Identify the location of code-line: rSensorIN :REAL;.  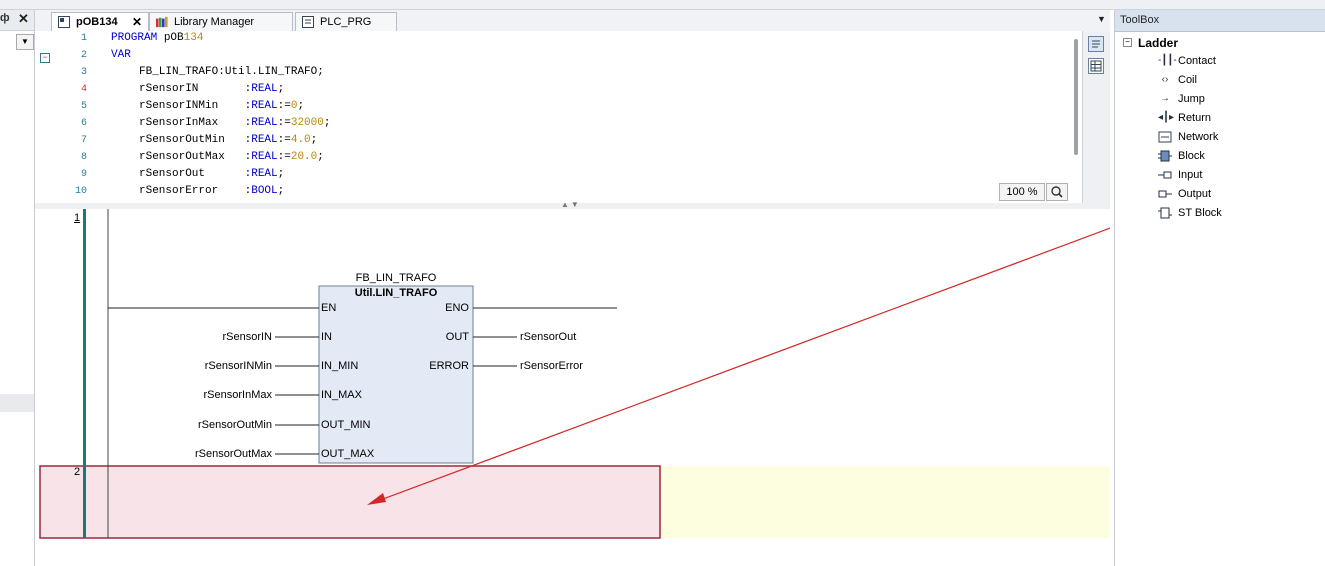
(211, 89).